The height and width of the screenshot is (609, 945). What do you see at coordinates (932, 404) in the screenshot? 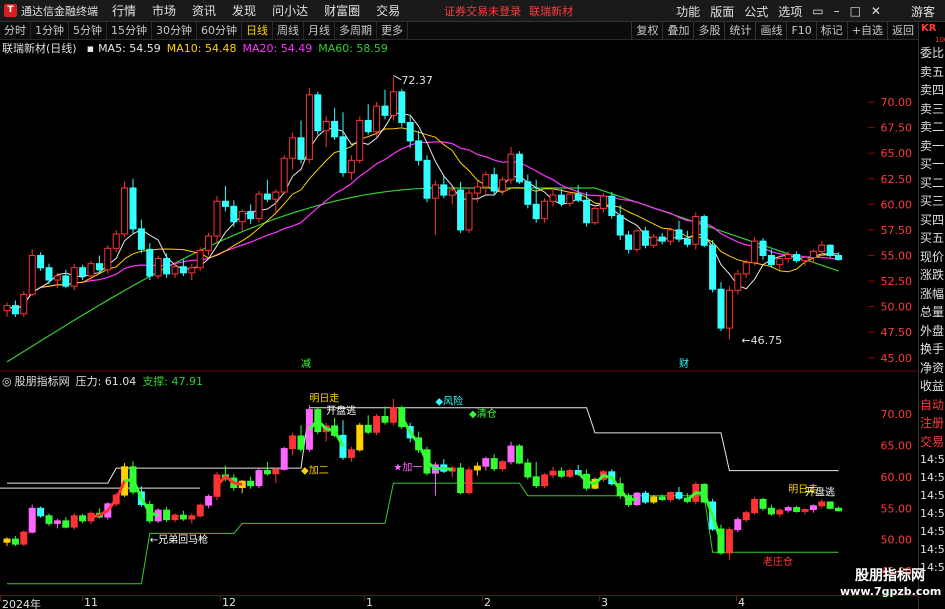
I see `side-action-0: 自动` at bounding box center [932, 404].